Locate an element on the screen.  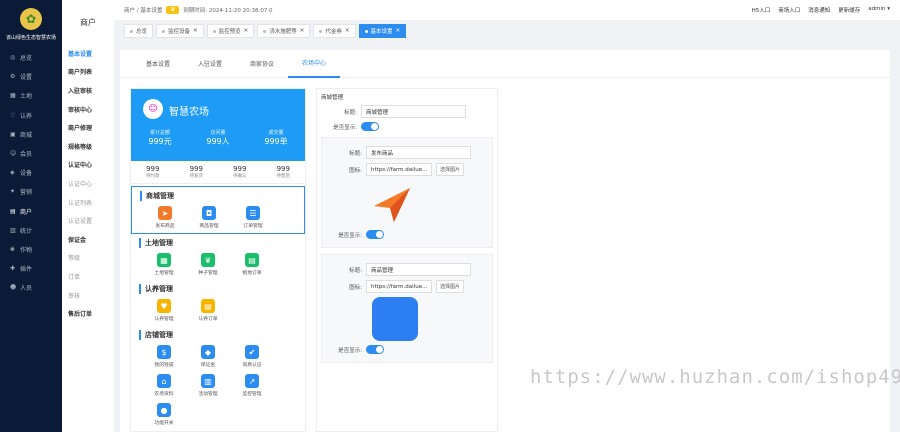
tab-label: 代金券 is located at coordinates (333, 32).